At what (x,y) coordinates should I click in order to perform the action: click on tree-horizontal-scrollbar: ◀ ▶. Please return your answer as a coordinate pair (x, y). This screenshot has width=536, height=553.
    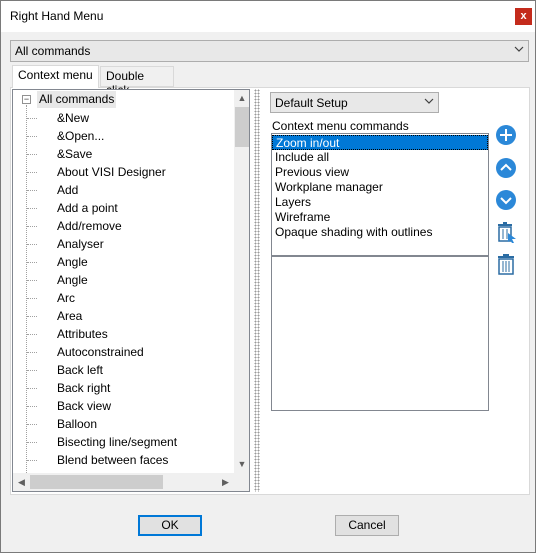
    Looking at the image, I should click on (123, 482).